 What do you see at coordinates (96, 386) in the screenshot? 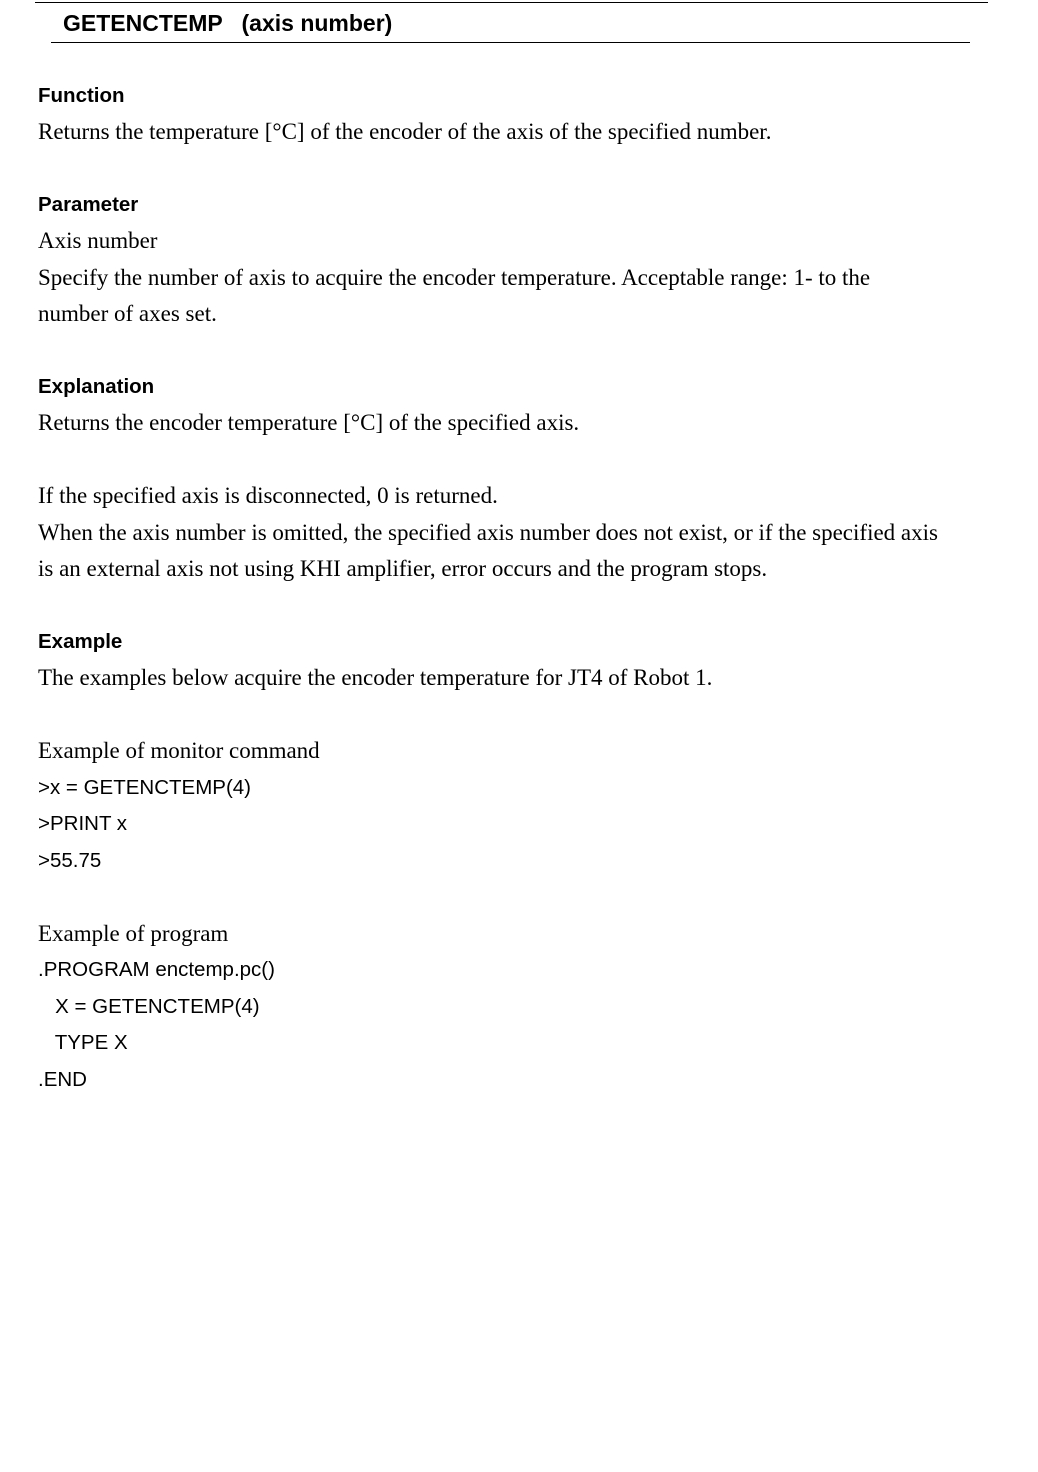
I see `explanation-label: Explanation` at bounding box center [96, 386].